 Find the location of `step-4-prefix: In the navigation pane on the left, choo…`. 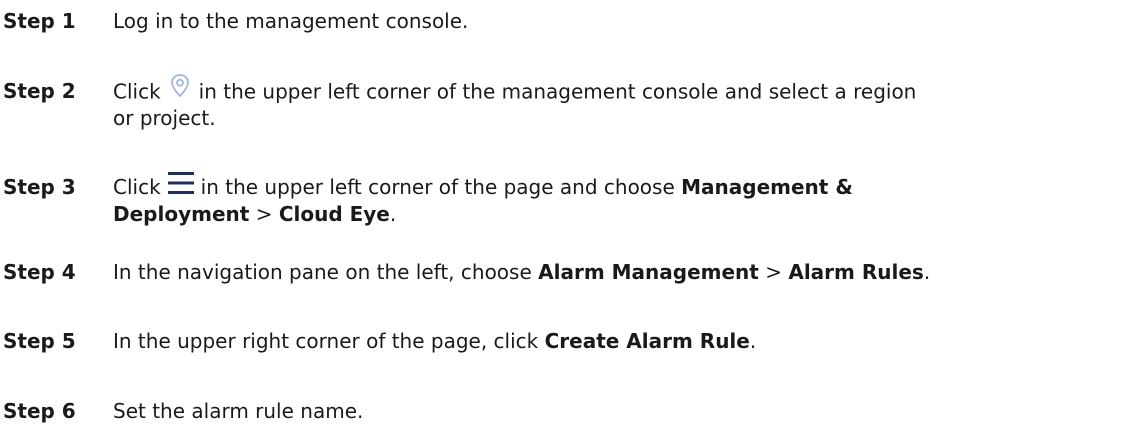

step-4-prefix: In the navigation pane on the left, choo… is located at coordinates (322, 272).